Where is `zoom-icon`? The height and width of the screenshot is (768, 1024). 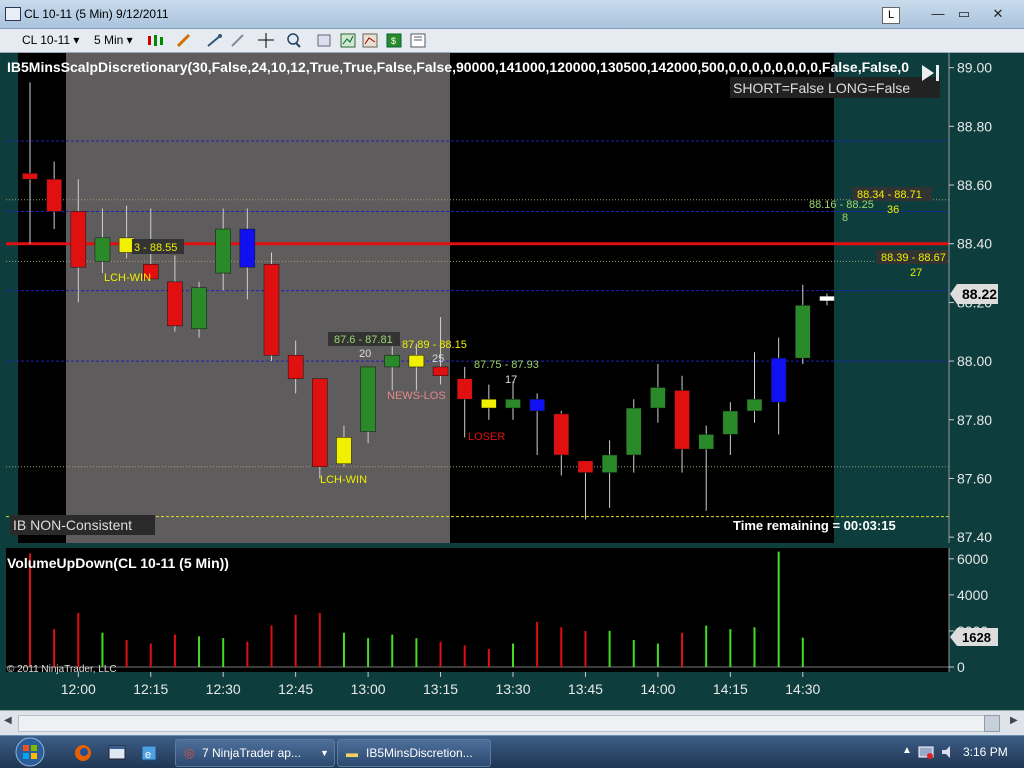
zoom-icon is located at coordinates (294, 40).